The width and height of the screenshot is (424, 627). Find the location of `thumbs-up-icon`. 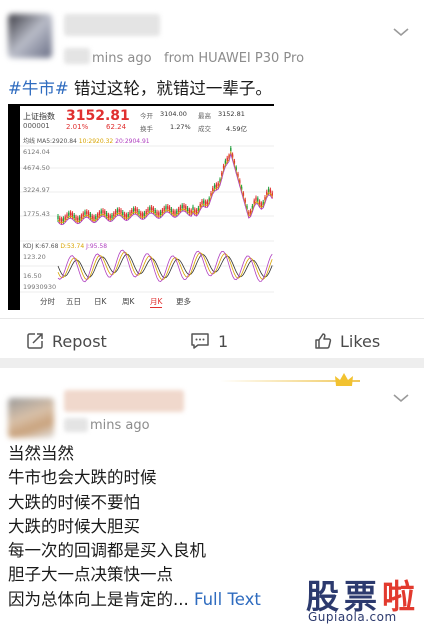

thumbs-up-icon is located at coordinates (323, 341).